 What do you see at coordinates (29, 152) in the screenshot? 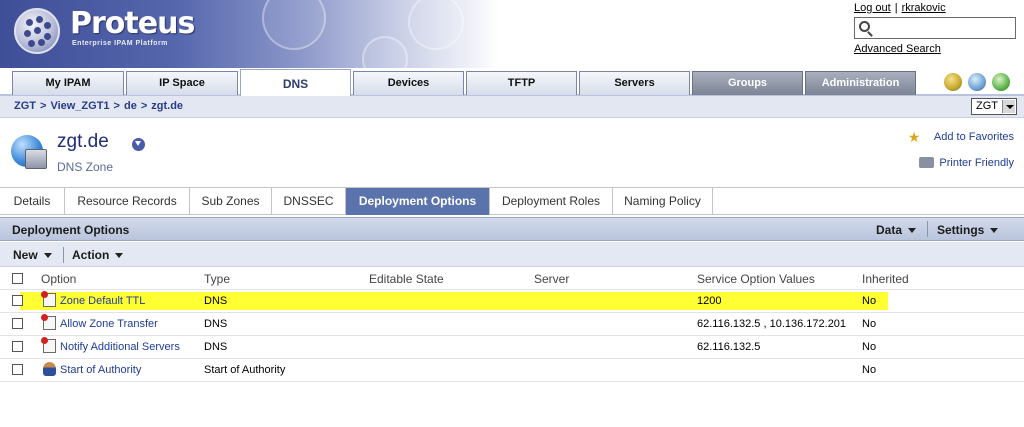
I see `dns-zone-icon` at bounding box center [29, 152].